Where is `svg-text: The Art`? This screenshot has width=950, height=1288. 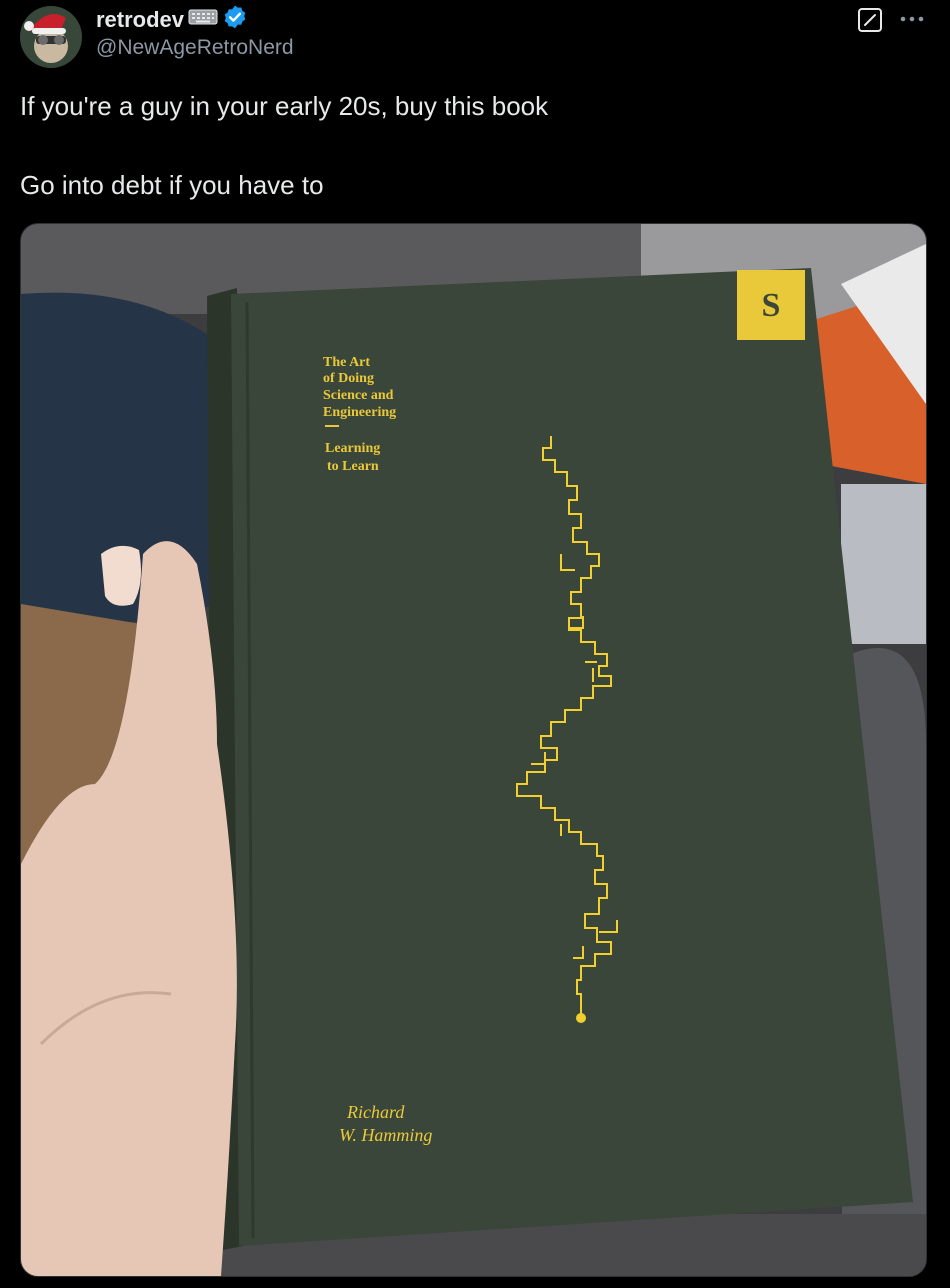
svg-text: The Art is located at coordinates (346, 362).